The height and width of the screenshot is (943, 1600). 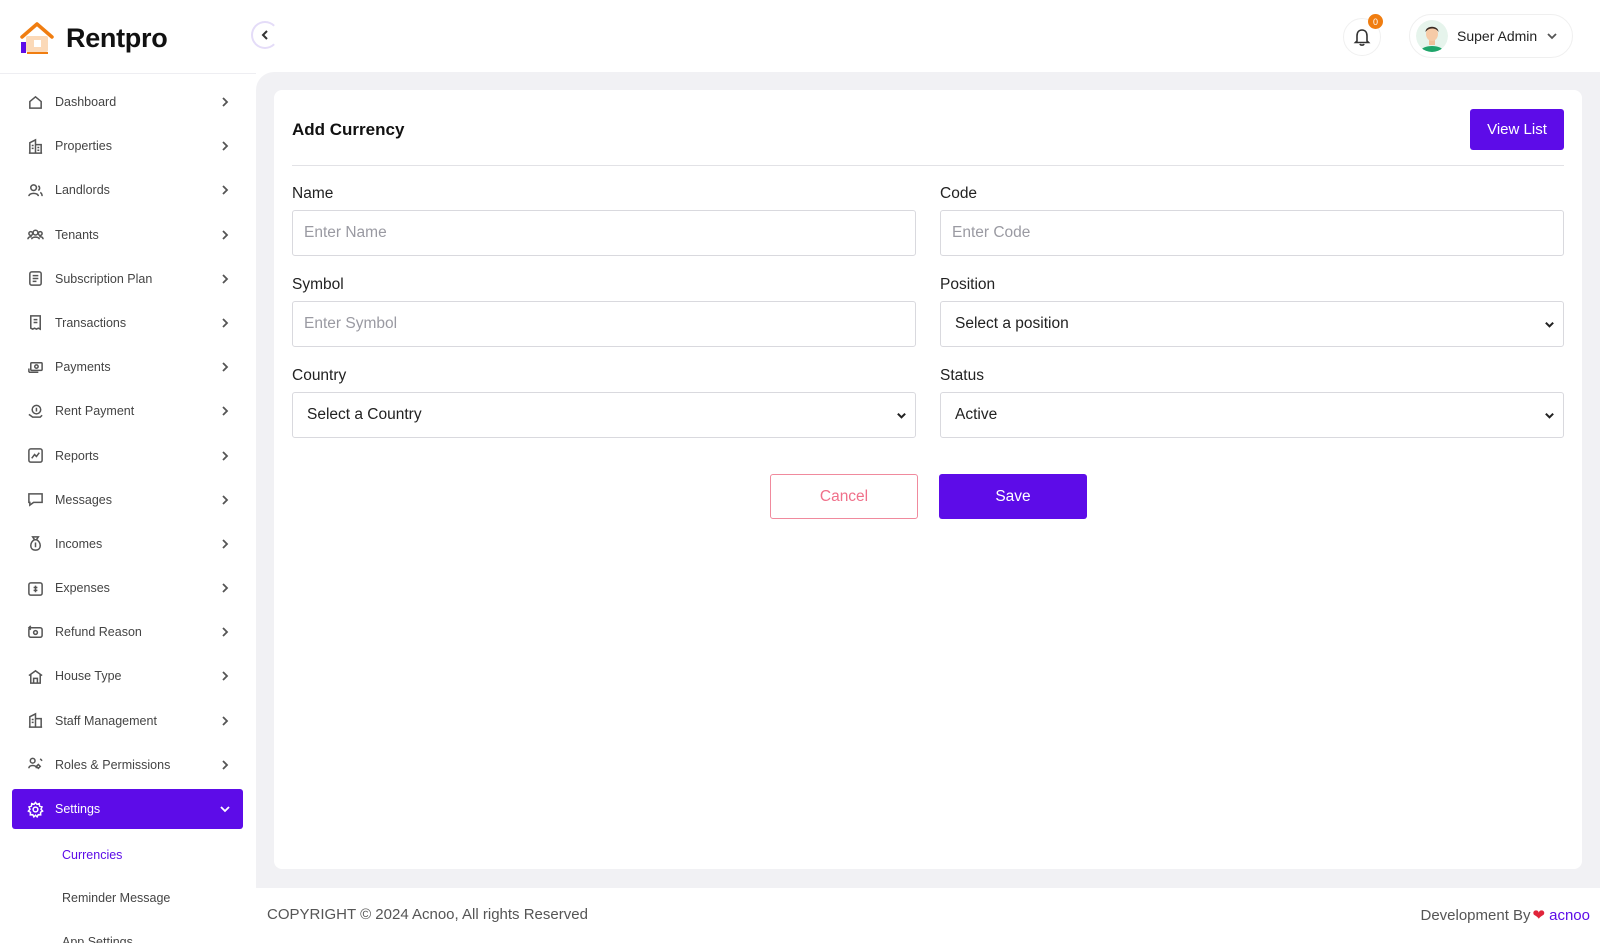 What do you see at coordinates (98, 632) in the screenshot?
I see `sidebar-item-label: Refund Reason` at bounding box center [98, 632].